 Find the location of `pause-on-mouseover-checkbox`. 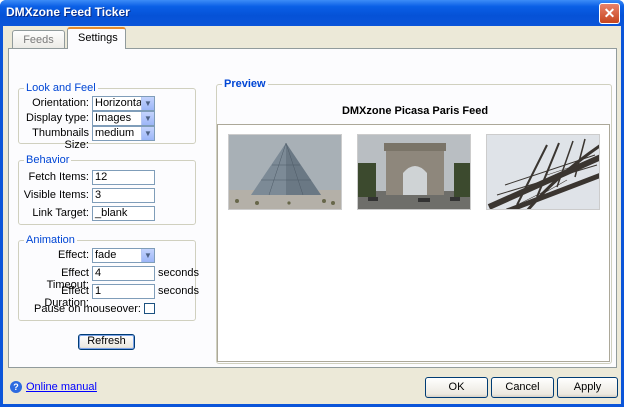

pause-on-mouseover-checkbox is located at coordinates (149, 308).